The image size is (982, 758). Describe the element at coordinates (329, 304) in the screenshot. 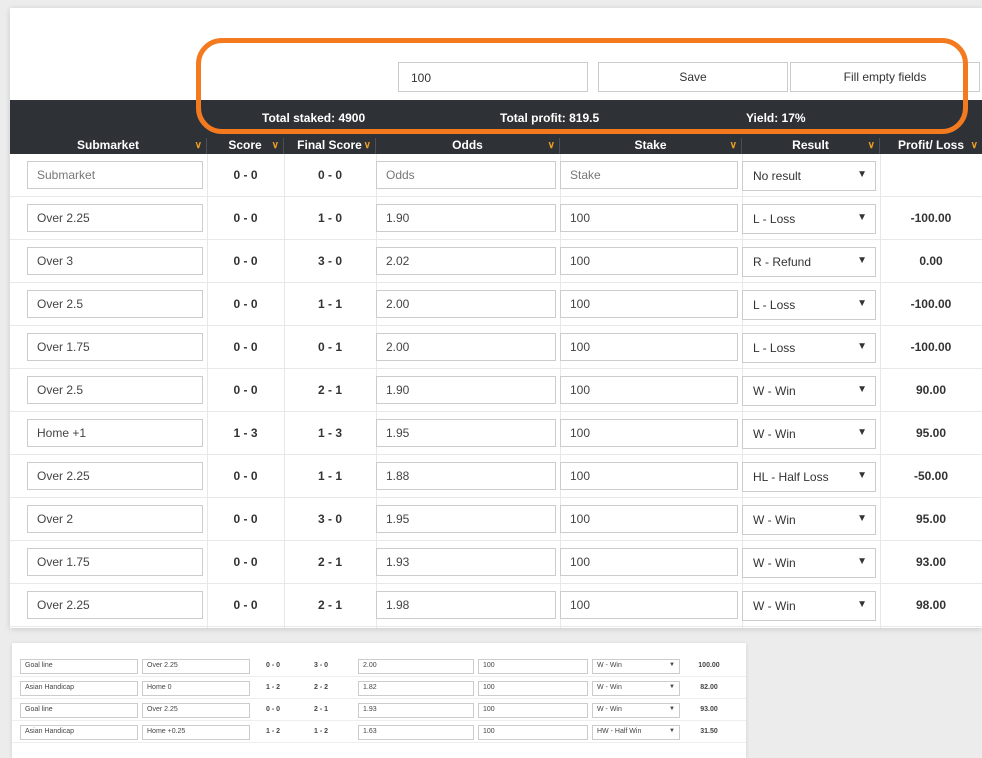

I see `final-score-value: 1 - 1` at that location.